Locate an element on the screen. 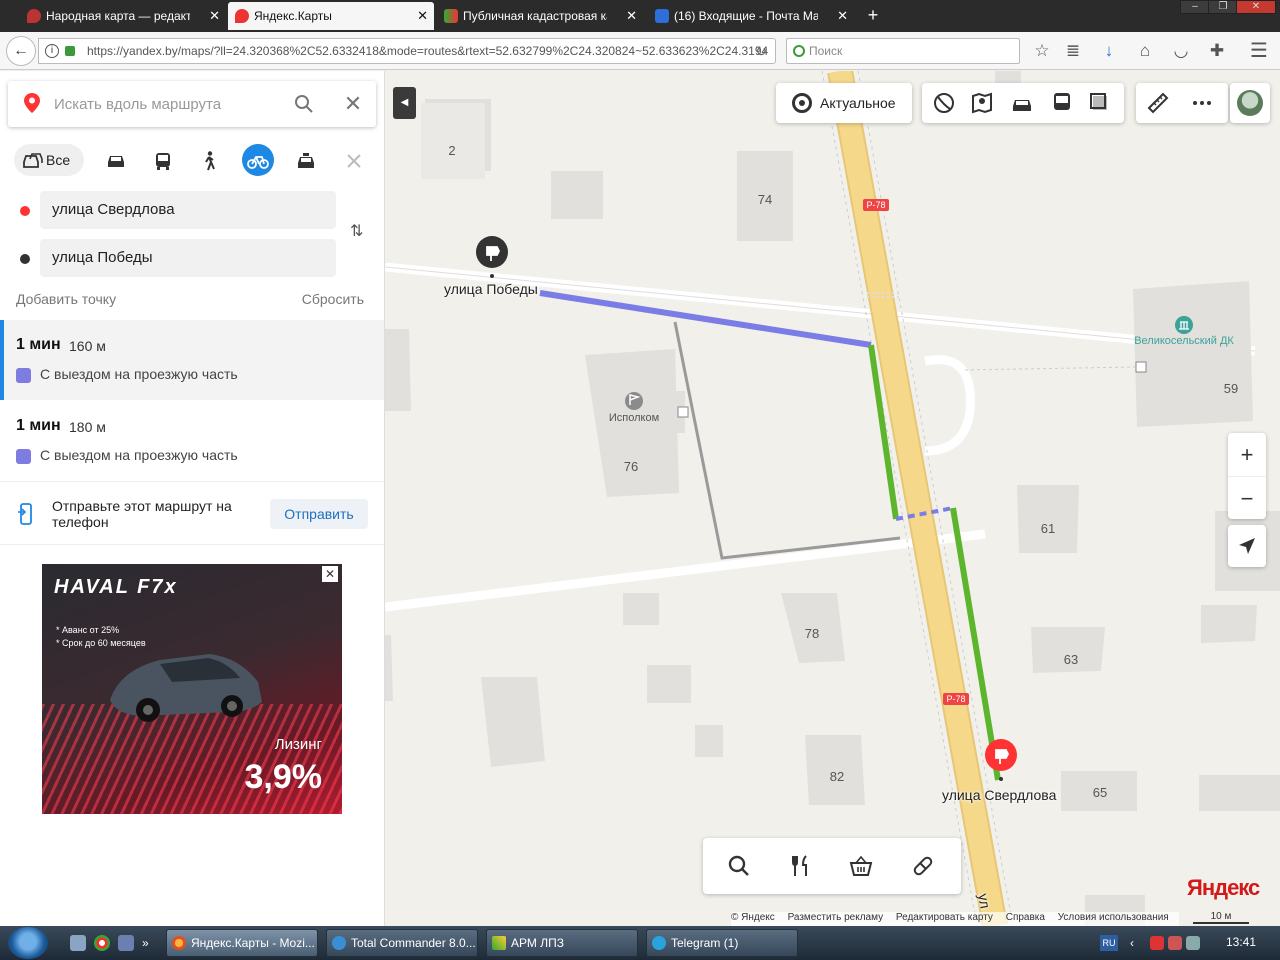 This screenshot has height=960, width=1280. advertise-link: Разместить рекламу is located at coordinates (836, 917).